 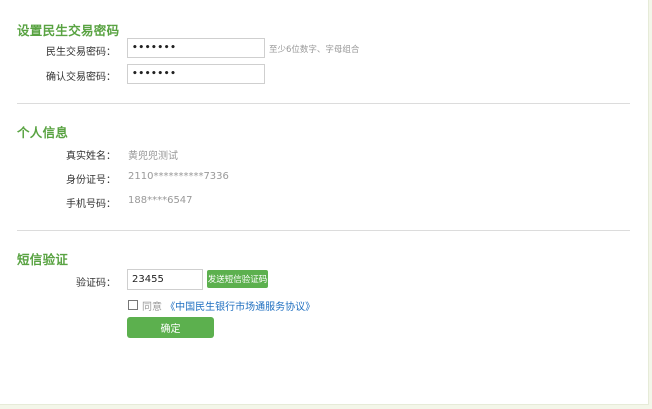 I want to click on confirm-password-label: 确认交易密码：, so click(x=81, y=77).